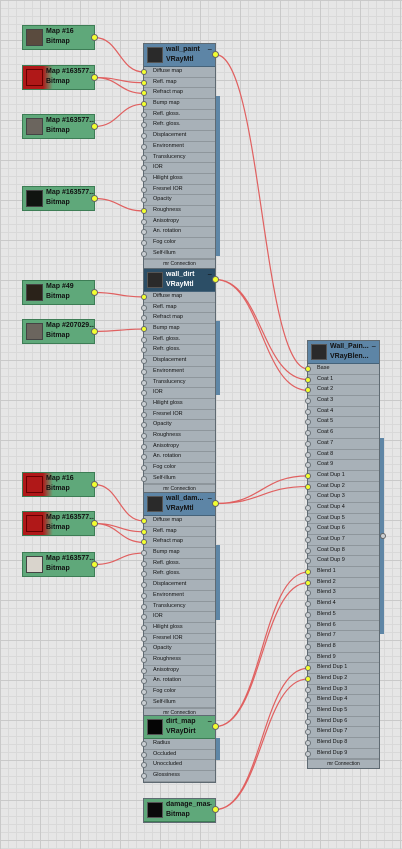 This screenshot has width=402, height=849. I want to click on slot-row: Coat 7, so click(342, 444).